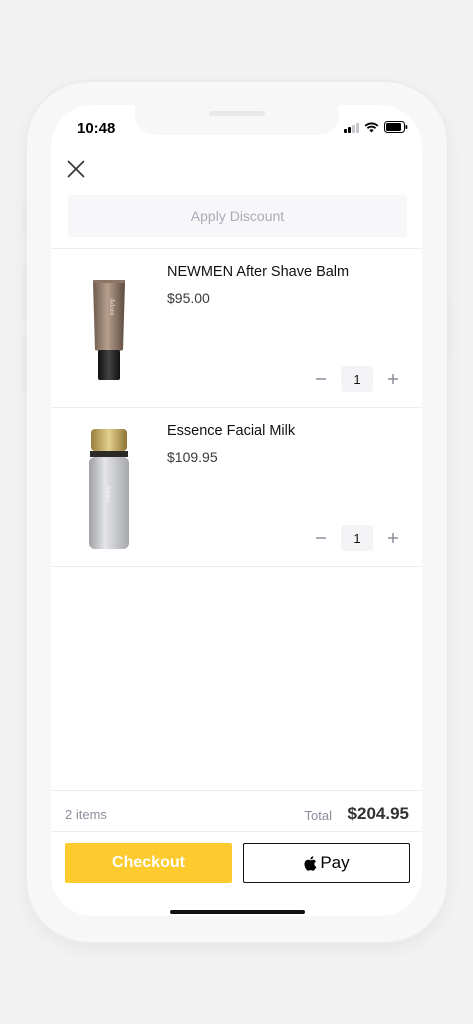  Describe the element at coordinates (237, 113) in the screenshot. I see `speaker-grille` at that location.